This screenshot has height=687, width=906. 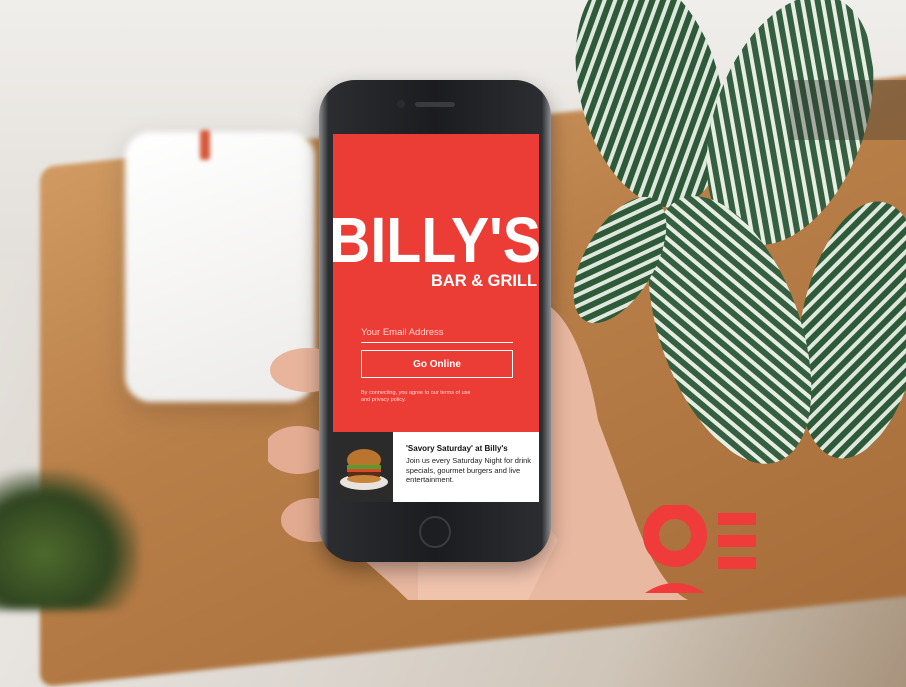 I want to click on logo-line1: BILLY'S, so click(x=436, y=240).